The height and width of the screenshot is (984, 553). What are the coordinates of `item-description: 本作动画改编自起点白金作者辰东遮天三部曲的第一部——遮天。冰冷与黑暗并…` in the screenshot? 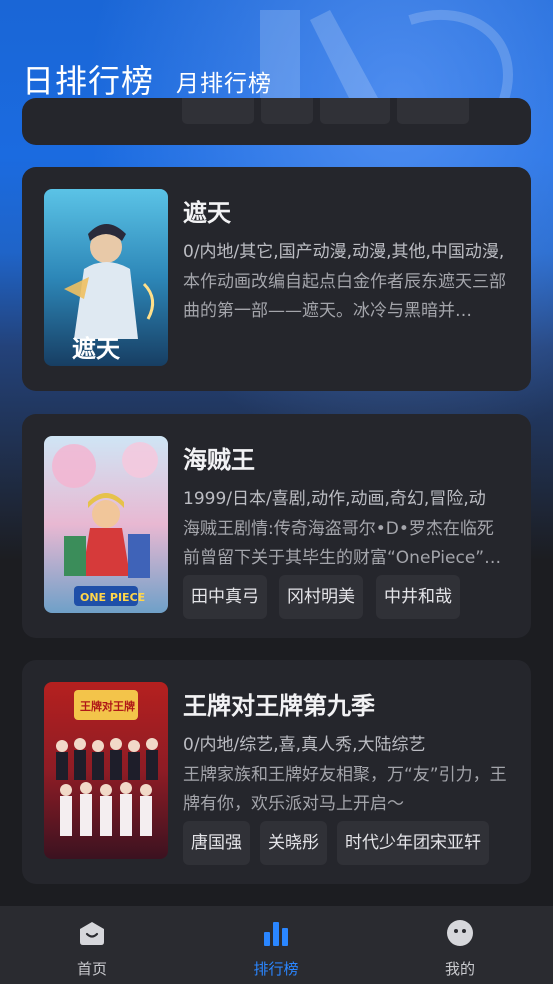 It's located at (344, 296).